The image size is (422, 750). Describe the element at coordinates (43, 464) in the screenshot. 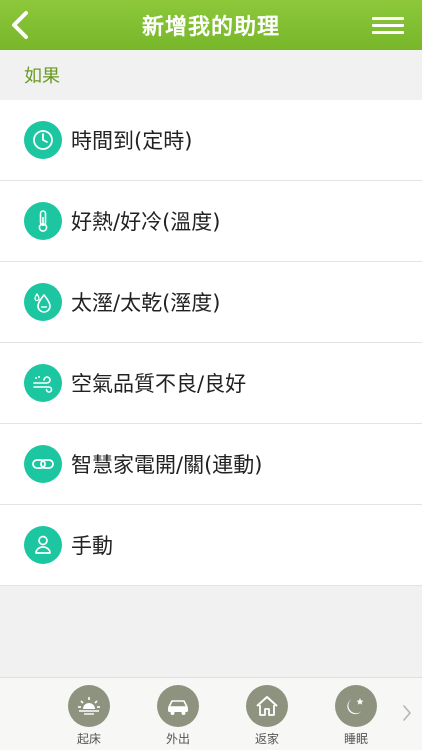

I see `link-icon` at that location.